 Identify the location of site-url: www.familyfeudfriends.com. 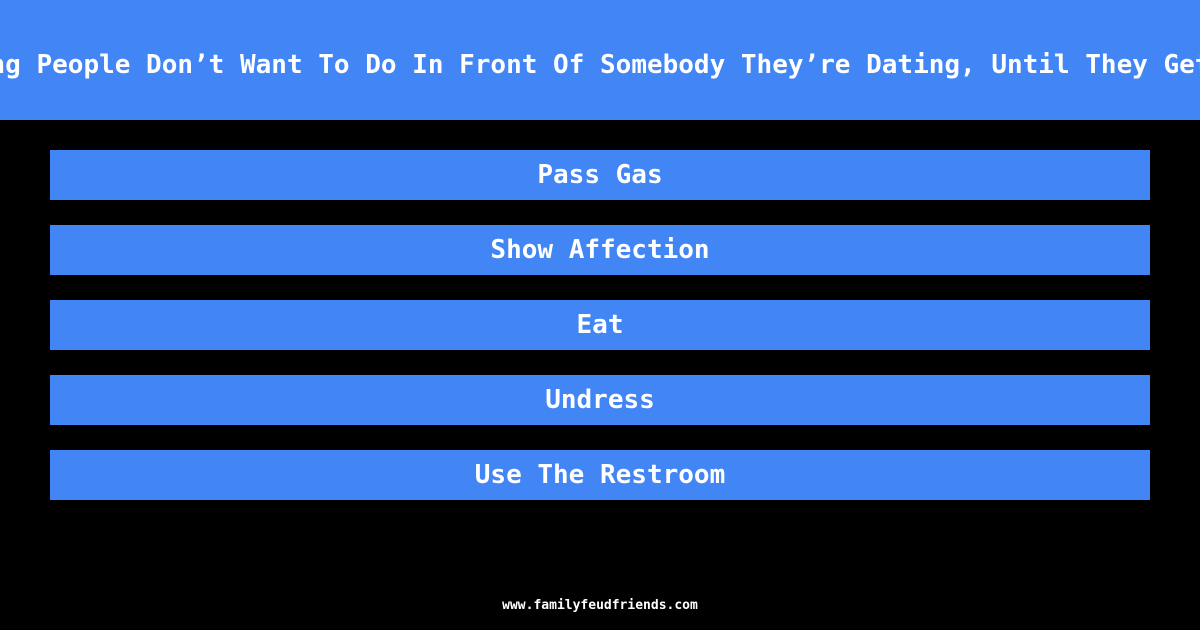
(600, 605).